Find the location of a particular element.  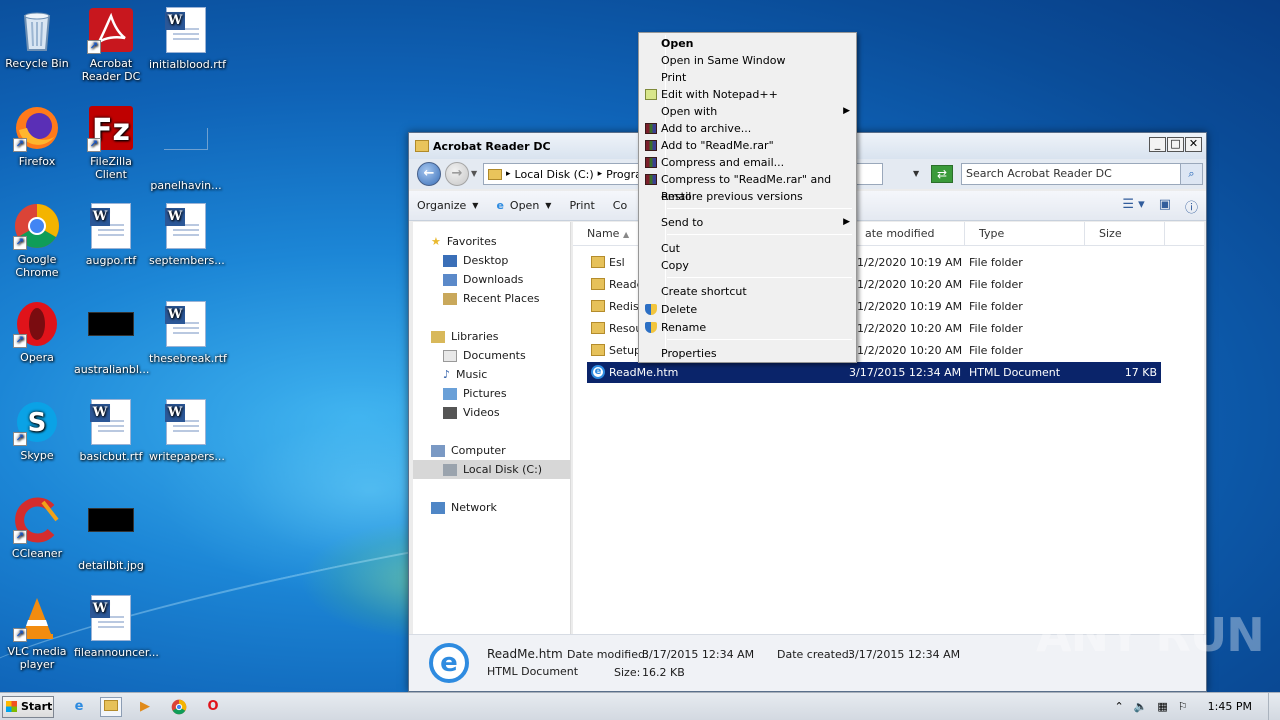

desktop-icon-vlc: ↗ VLC media player is located at coordinates (37, 632).